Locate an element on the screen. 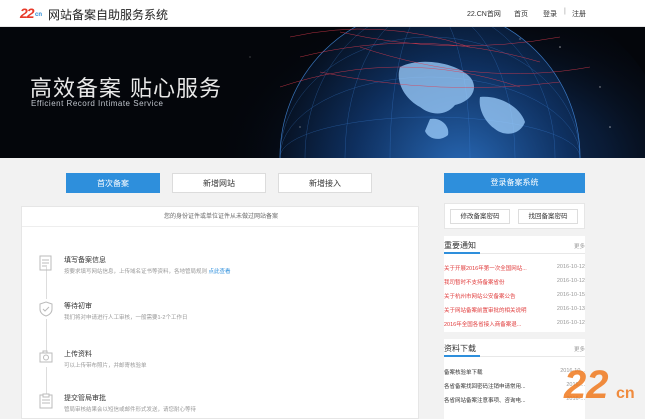 The height and width of the screenshot is (419, 645). recover-password-button: 找回备案密码 is located at coordinates (548, 216).